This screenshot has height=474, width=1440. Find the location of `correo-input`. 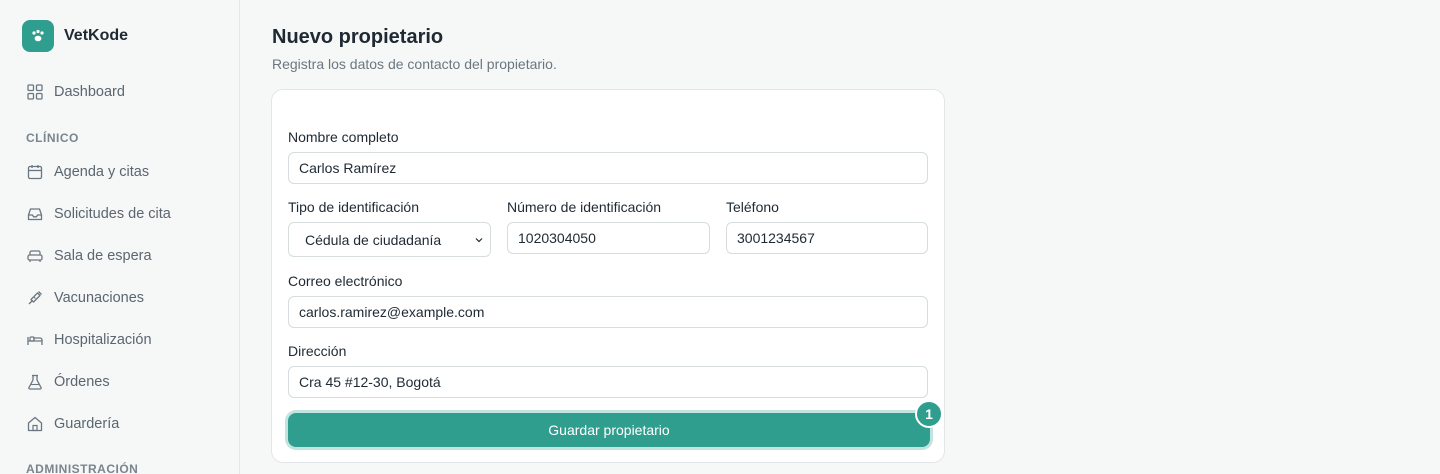

correo-input is located at coordinates (608, 312).